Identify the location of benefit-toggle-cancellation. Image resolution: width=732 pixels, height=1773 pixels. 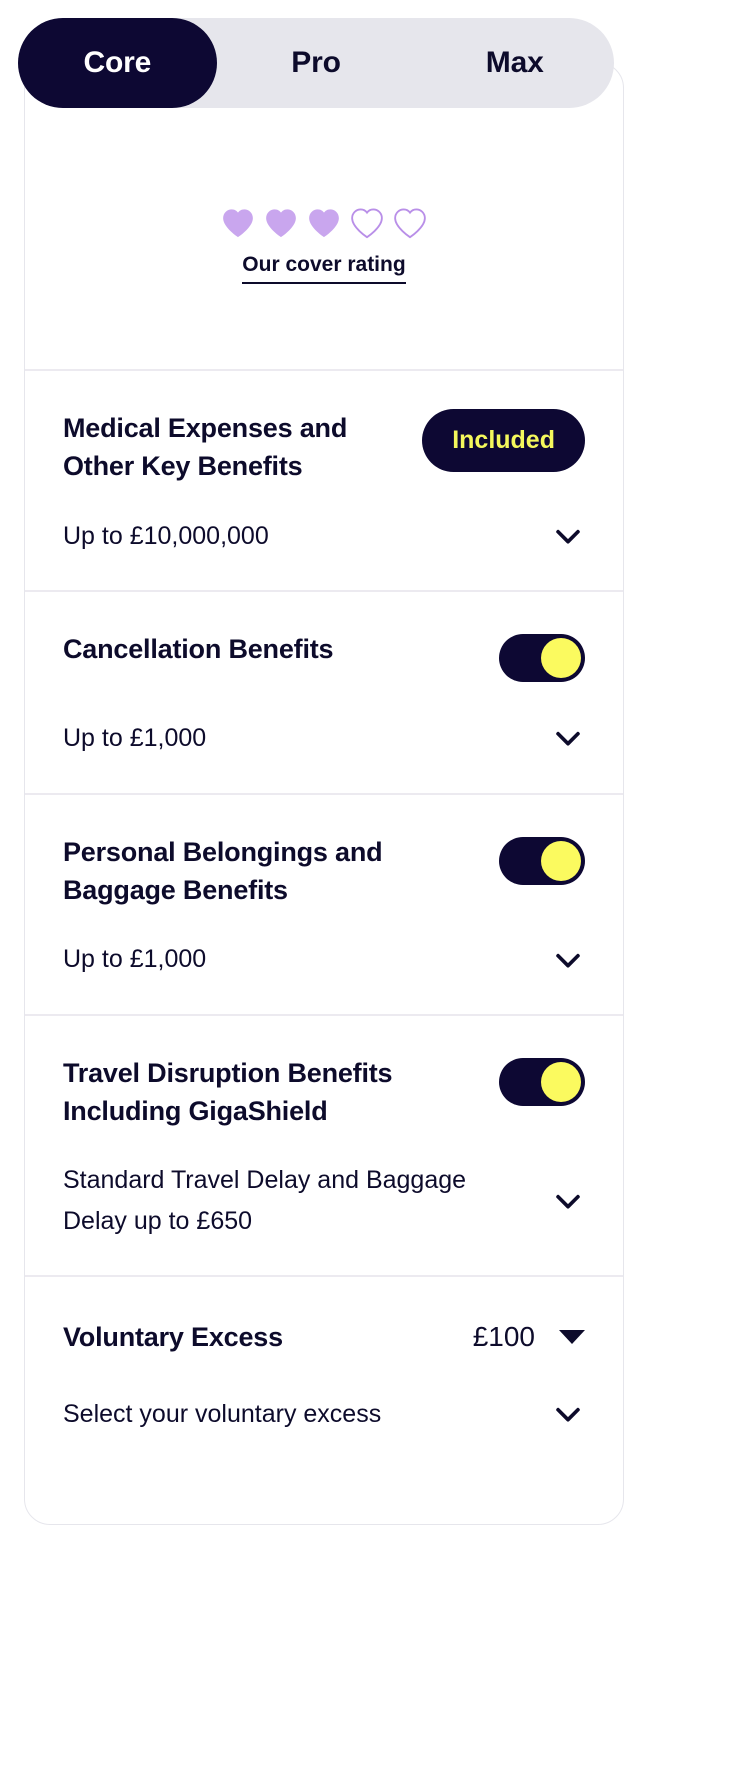
(542, 658).